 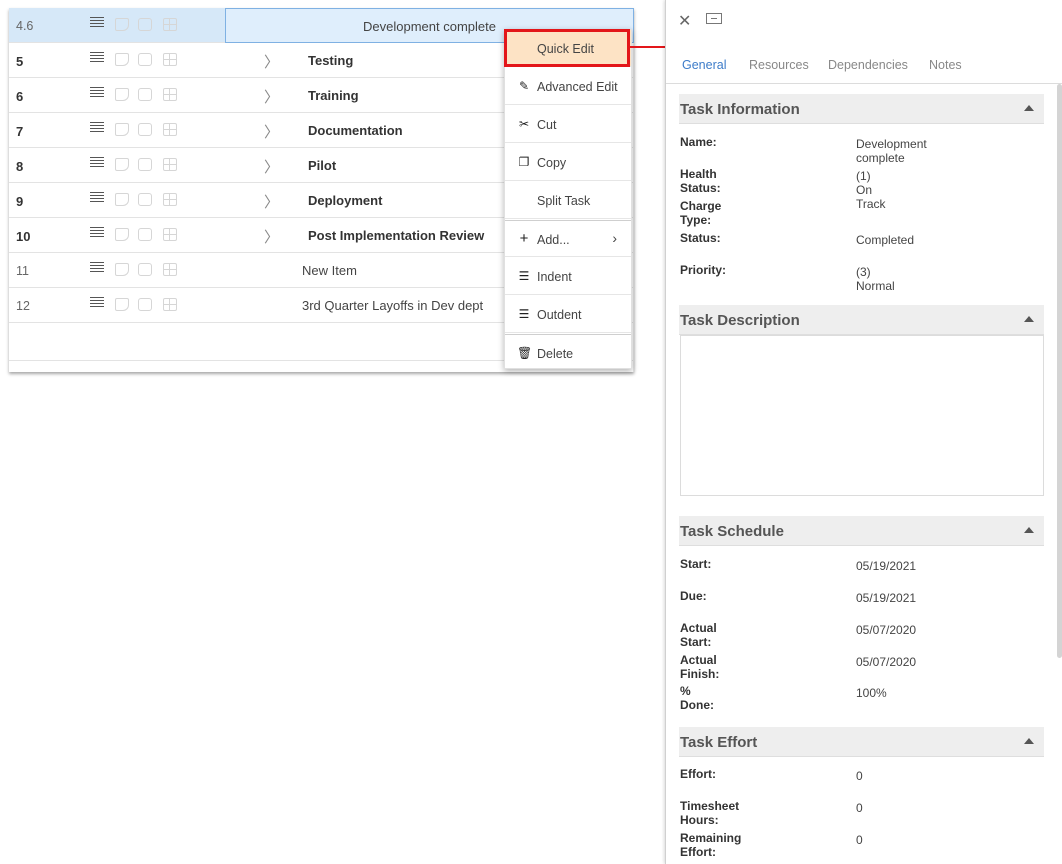 What do you see at coordinates (875, 279) in the screenshot?
I see `field-value: (3) Normal` at bounding box center [875, 279].